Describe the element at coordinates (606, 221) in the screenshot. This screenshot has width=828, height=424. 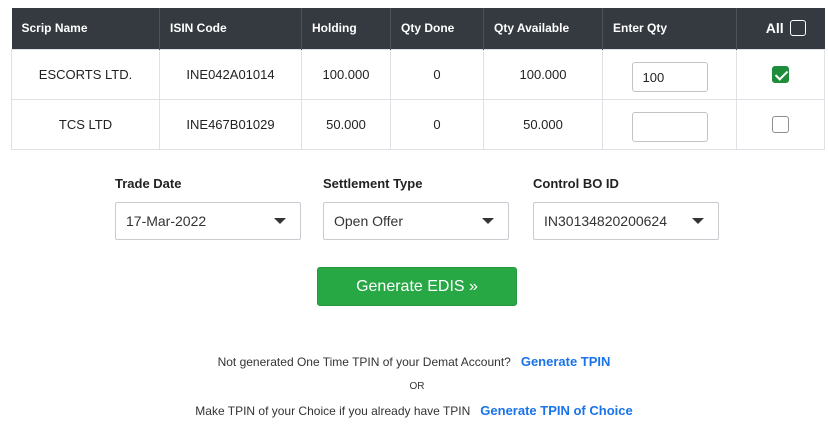
I see `control-bo-id-value: IN30134820200624` at that location.